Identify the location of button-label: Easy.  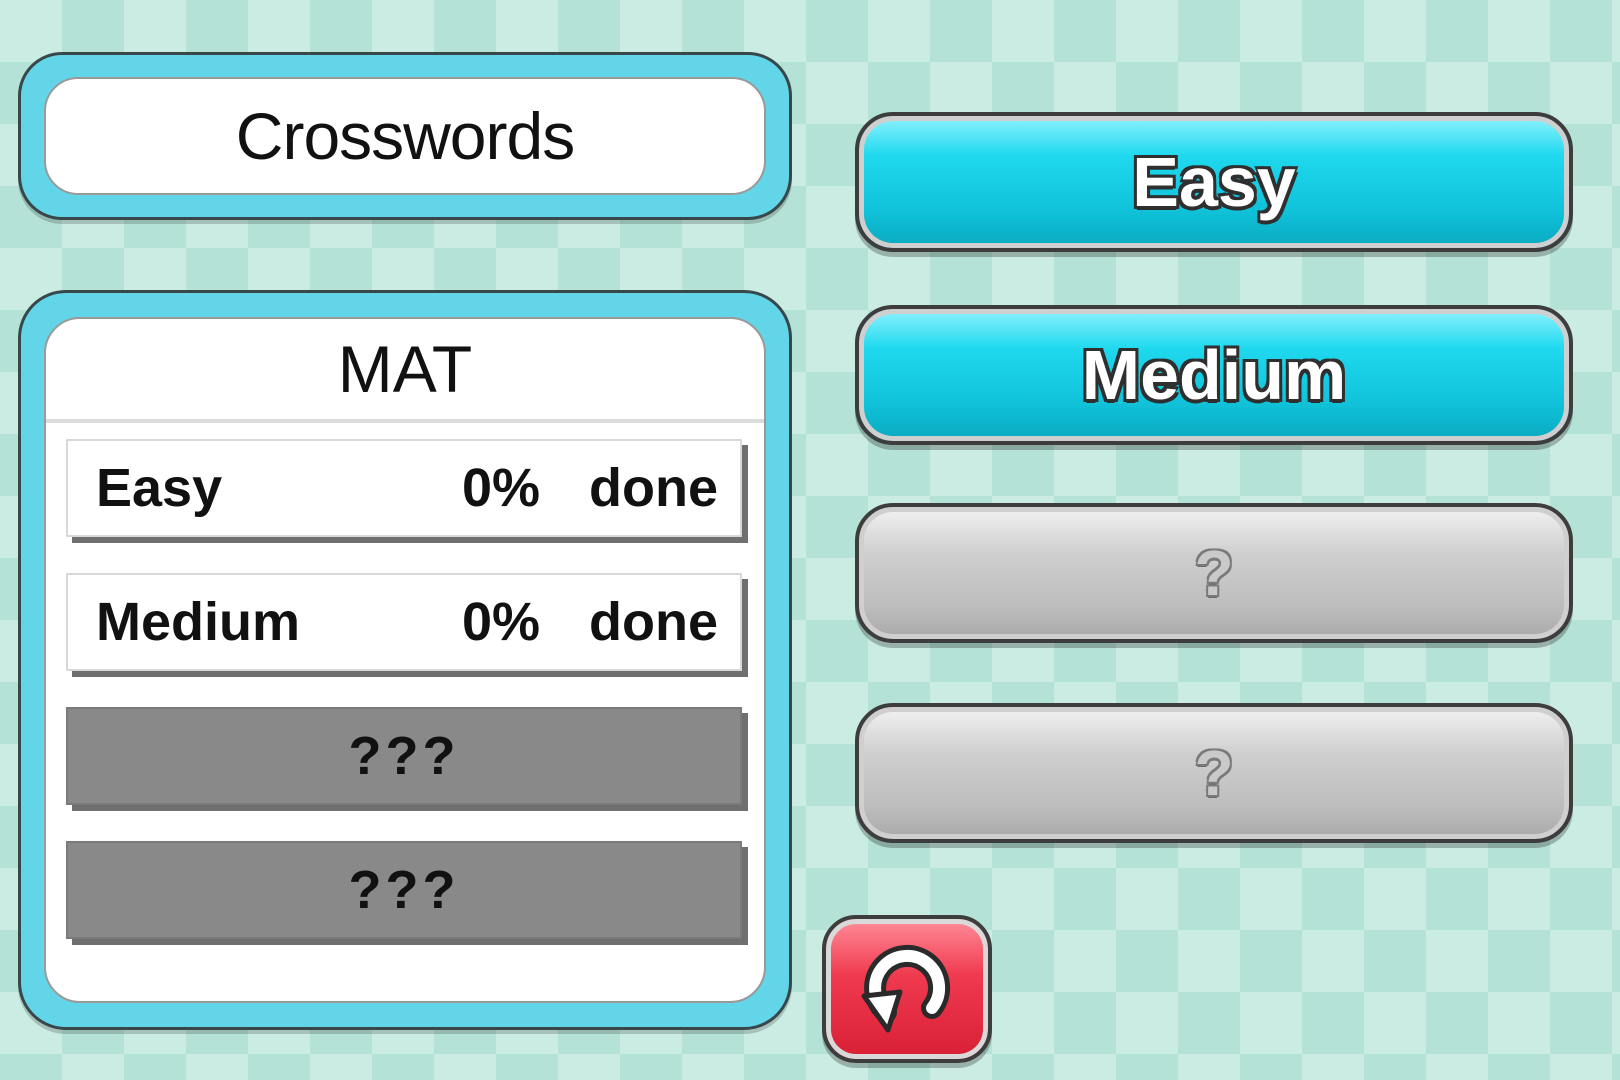
(1214, 182).